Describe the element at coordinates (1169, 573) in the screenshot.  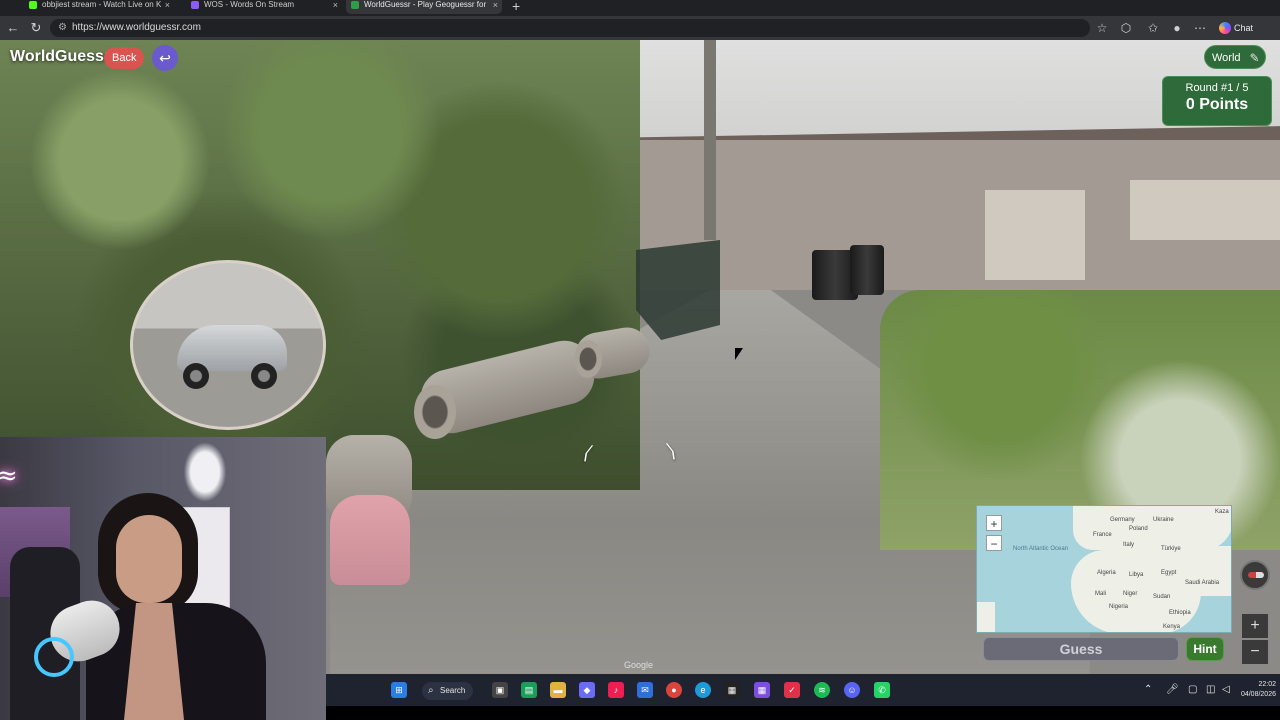
I see `map-country-label: Egypt` at that location.